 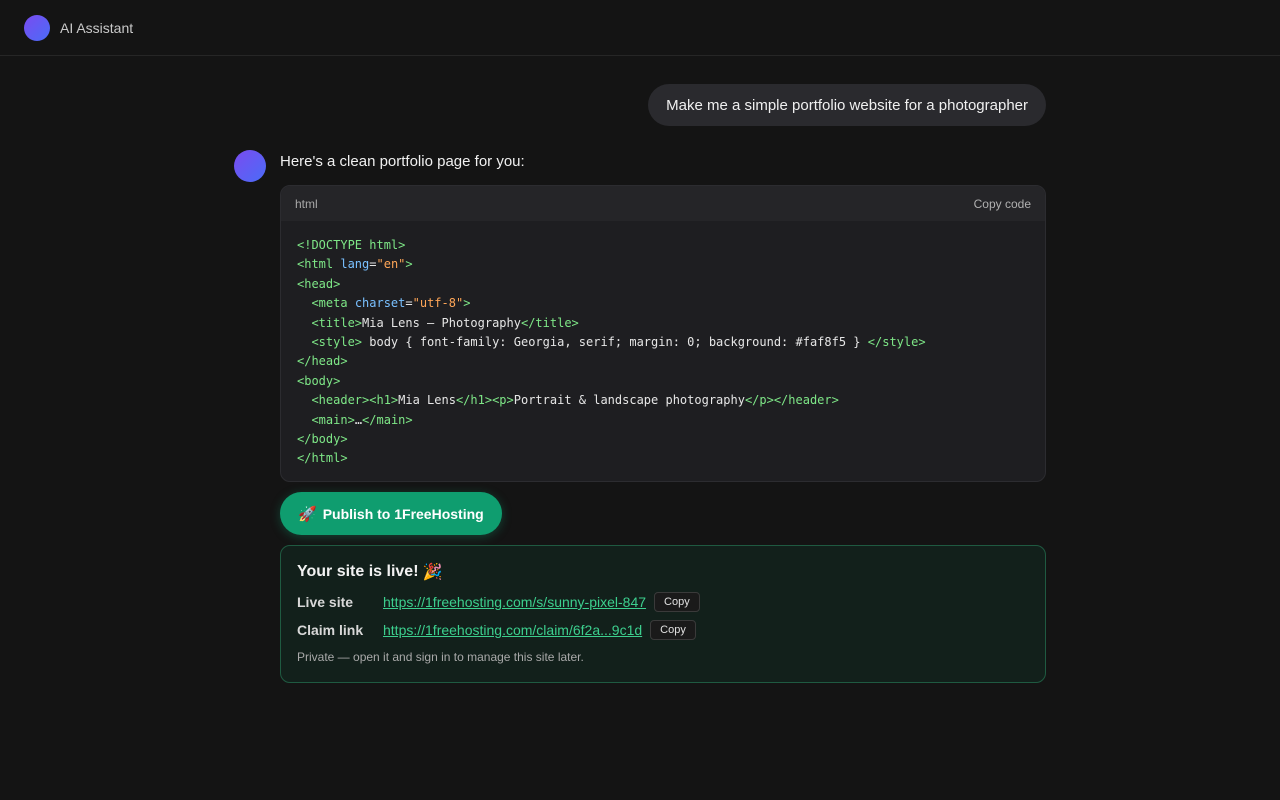 I want to click on code-token: <body>, so click(x=319, y=380).